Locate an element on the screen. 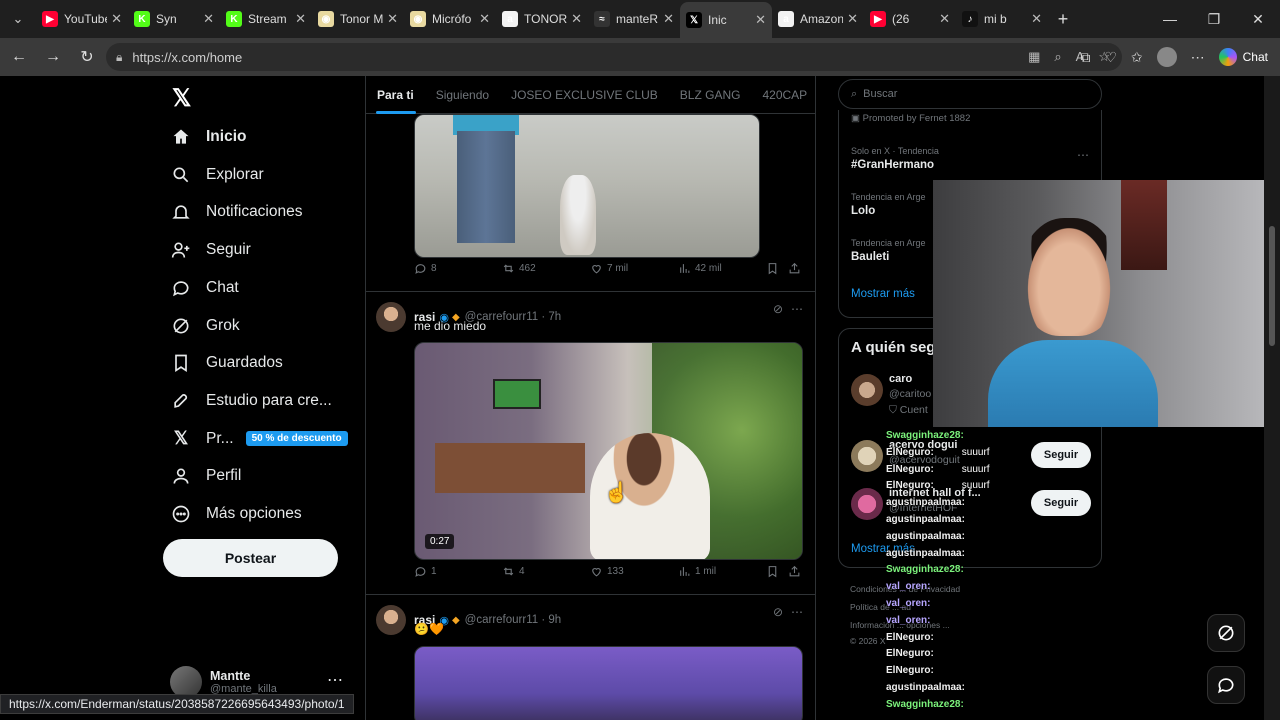  account-name: caro is located at coordinates (901, 379).